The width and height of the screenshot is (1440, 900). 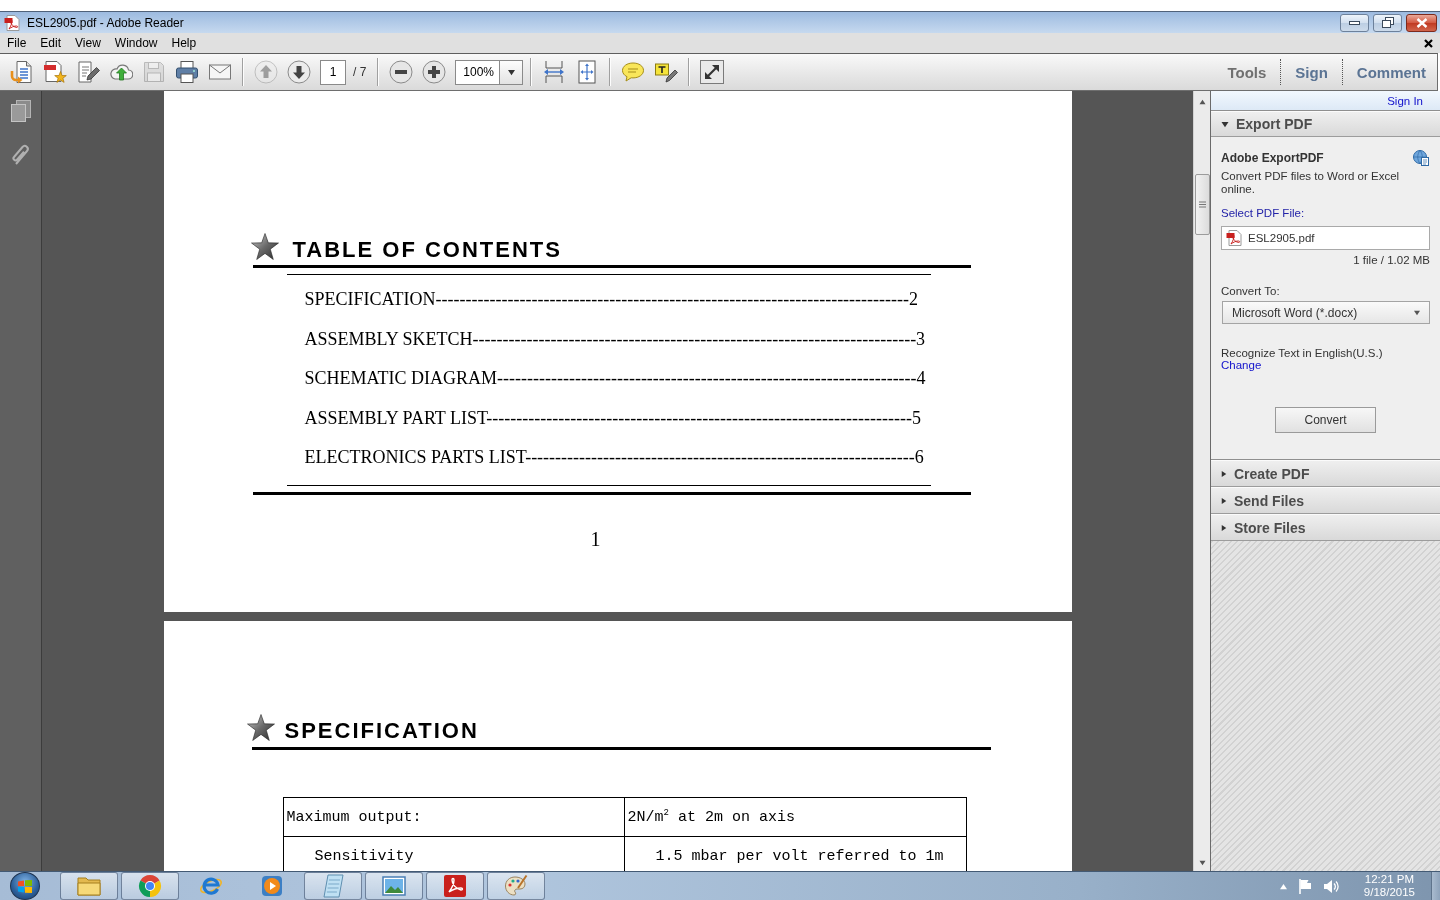 What do you see at coordinates (614, 457) in the screenshot?
I see `toc-entry: ELECTRONICS PARTS LIST-----------------------------------------------------------------6` at bounding box center [614, 457].